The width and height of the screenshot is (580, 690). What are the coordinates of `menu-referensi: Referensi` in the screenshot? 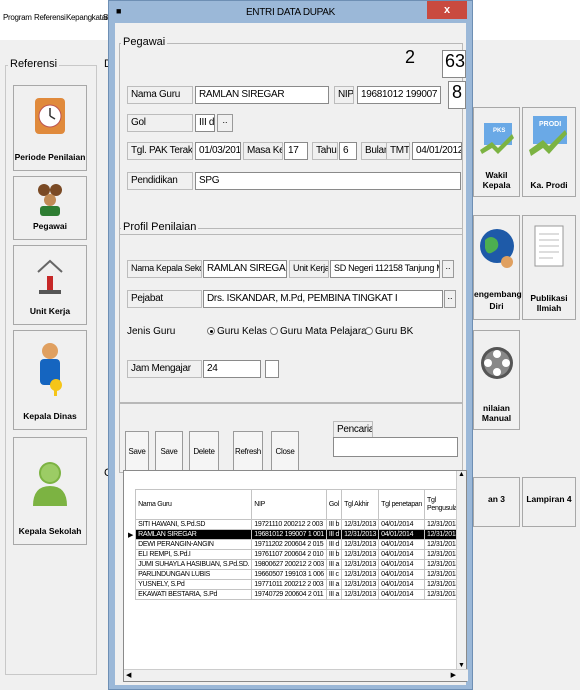 It's located at (50, 17).